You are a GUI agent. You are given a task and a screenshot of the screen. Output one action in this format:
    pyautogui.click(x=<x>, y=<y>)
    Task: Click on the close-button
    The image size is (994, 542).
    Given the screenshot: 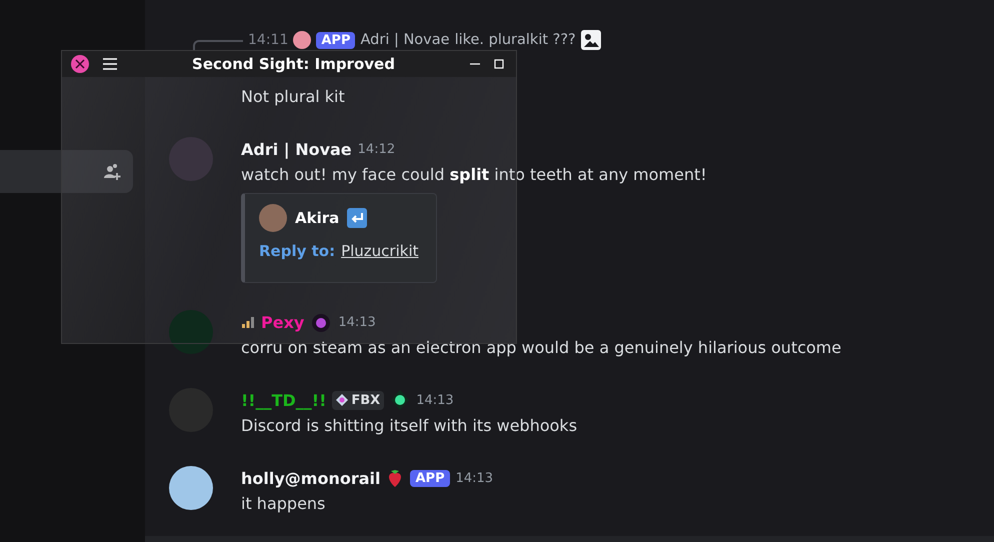 What is the action you would take?
    pyautogui.click(x=80, y=64)
    